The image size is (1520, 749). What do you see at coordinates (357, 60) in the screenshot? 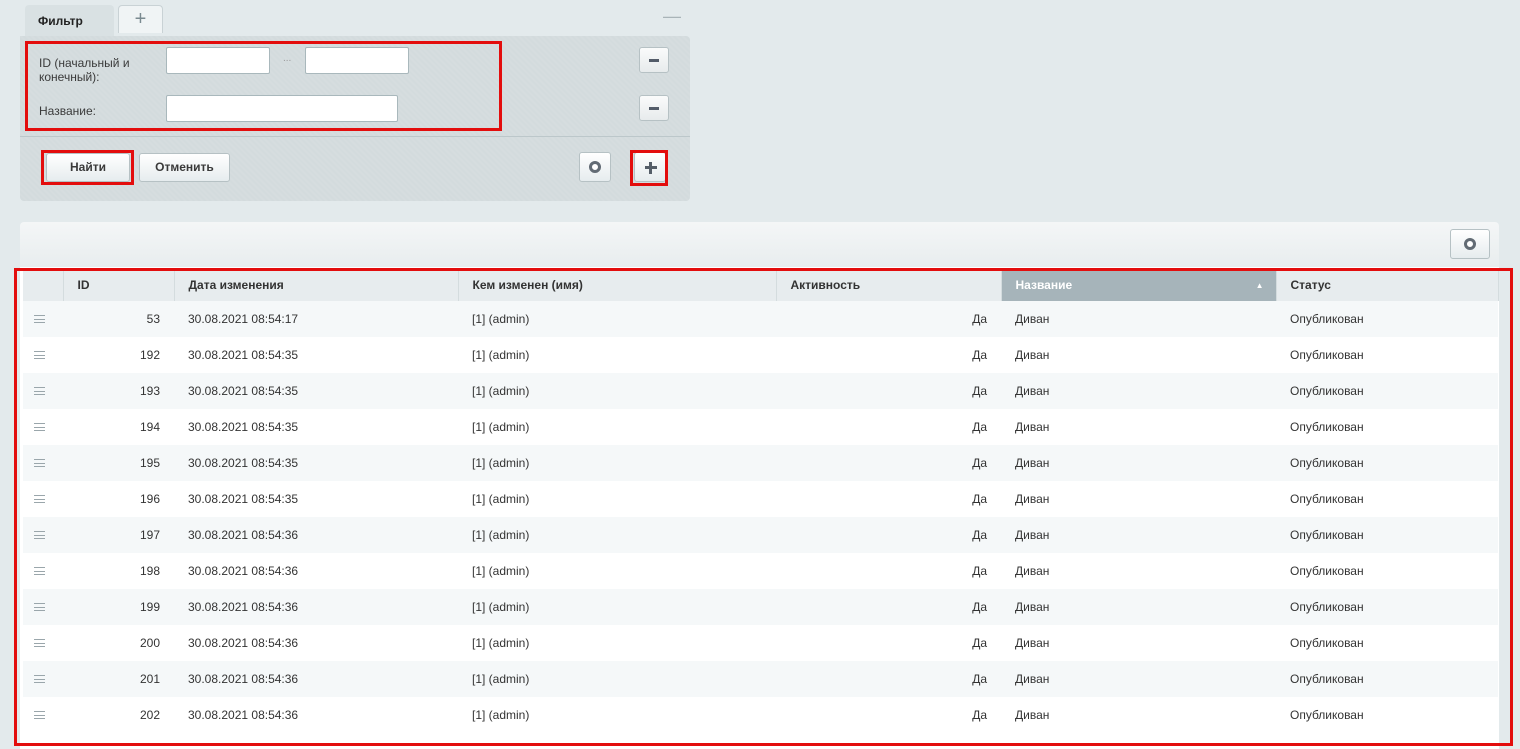
I see `id-to-input` at bounding box center [357, 60].